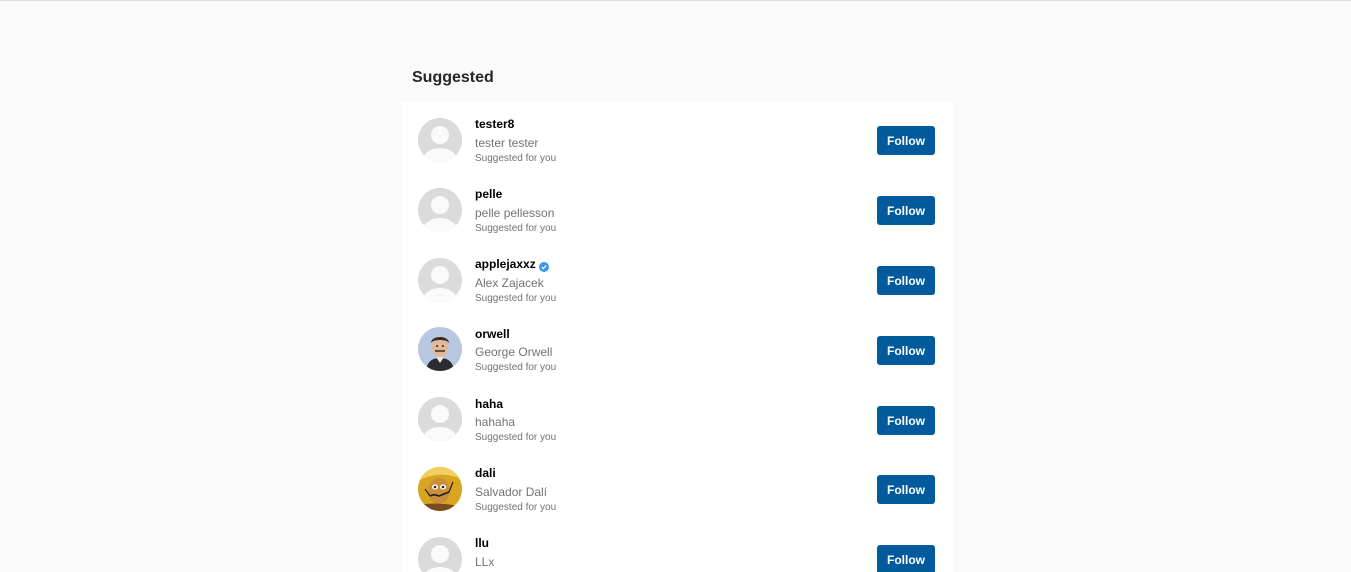 This screenshot has width=1351, height=572. Describe the element at coordinates (485, 562) in the screenshot. I see `full-name: LLx` at that location.